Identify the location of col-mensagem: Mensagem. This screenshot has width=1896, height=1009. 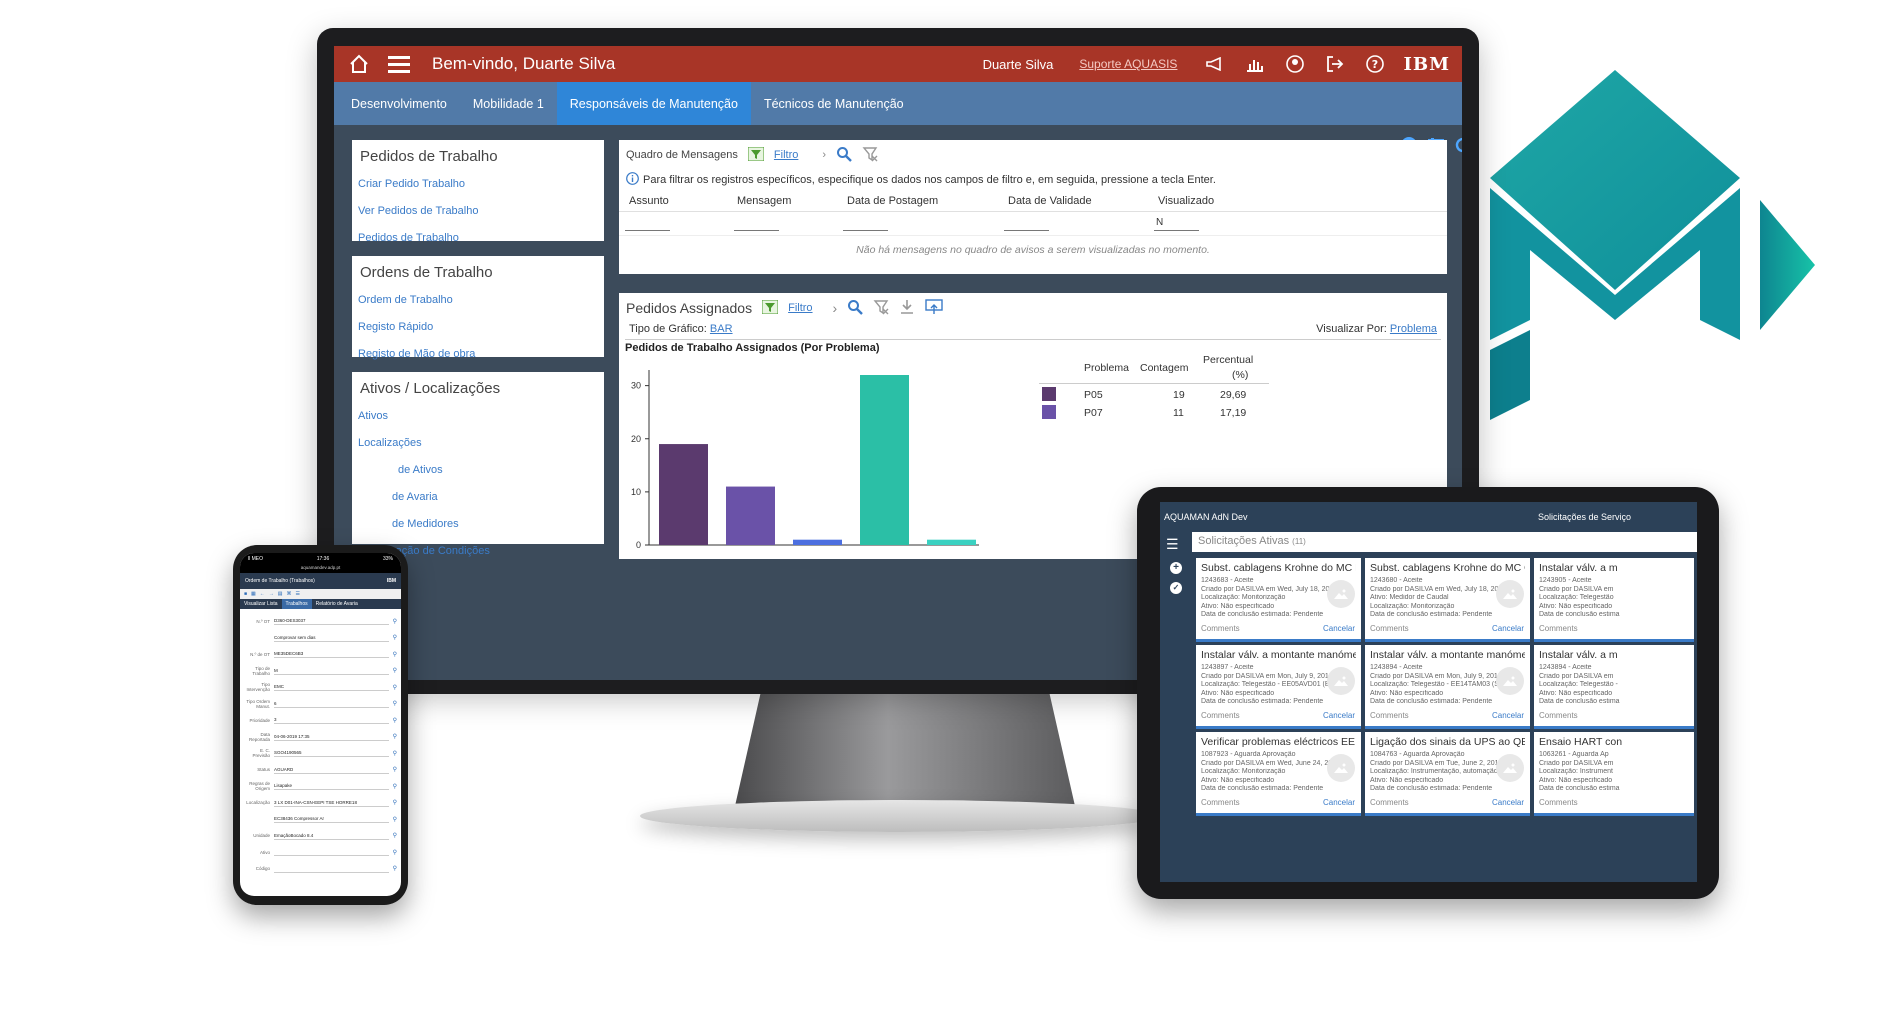
(764, 201).